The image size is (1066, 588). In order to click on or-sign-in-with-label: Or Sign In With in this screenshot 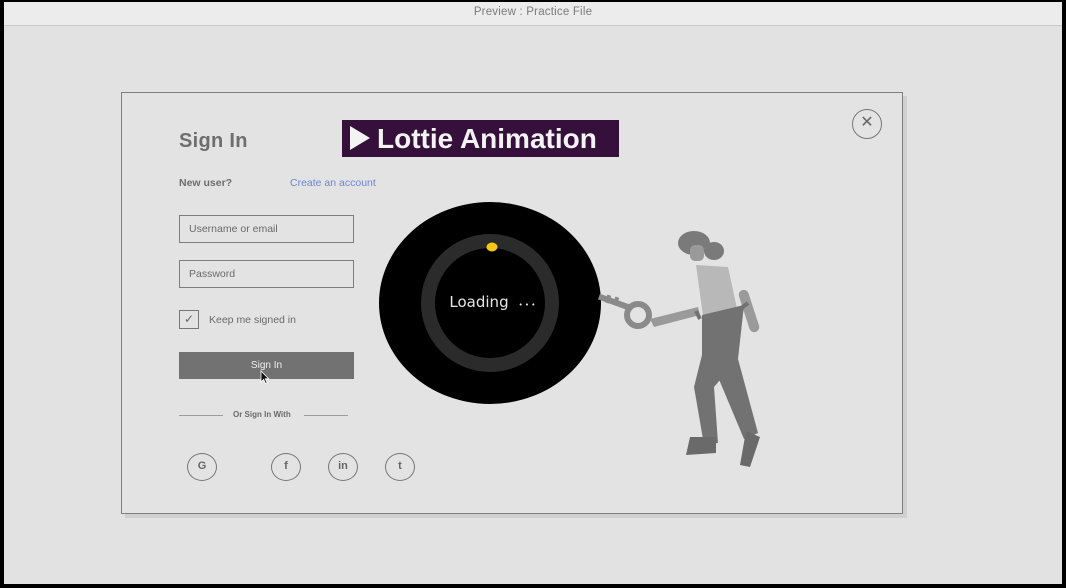, I will do `click(262, 414)`.